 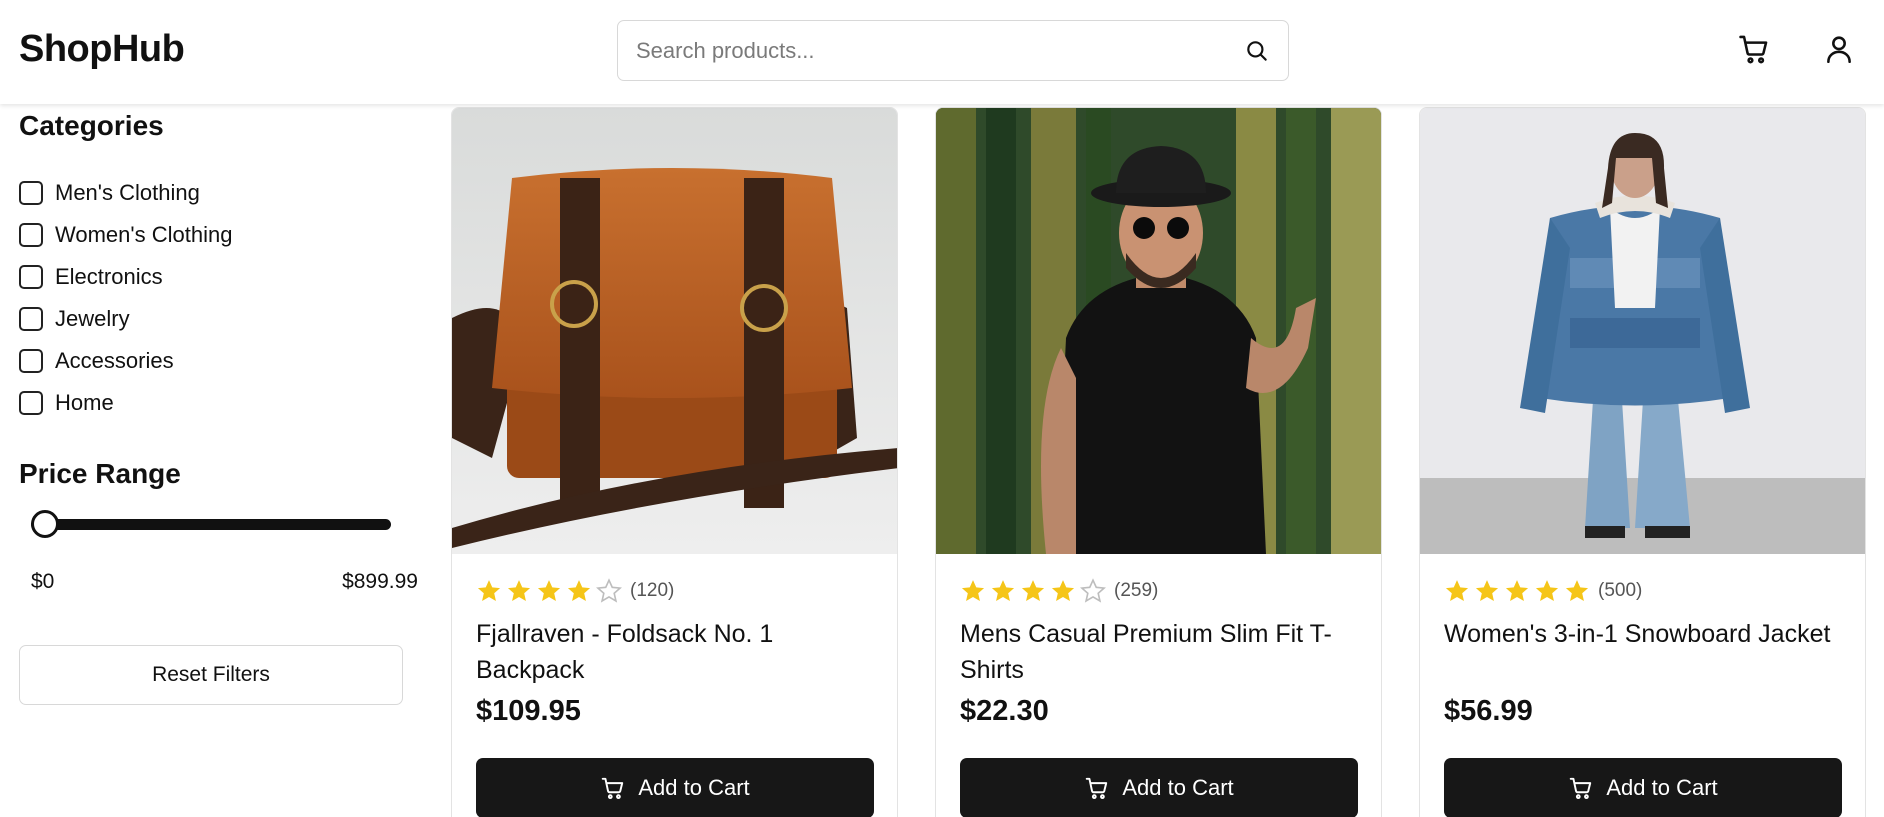 What do you see at coordinates (1488, 711) in the screenshot?
I see `product-price: $56.99` at bounding box center [1488, 711].